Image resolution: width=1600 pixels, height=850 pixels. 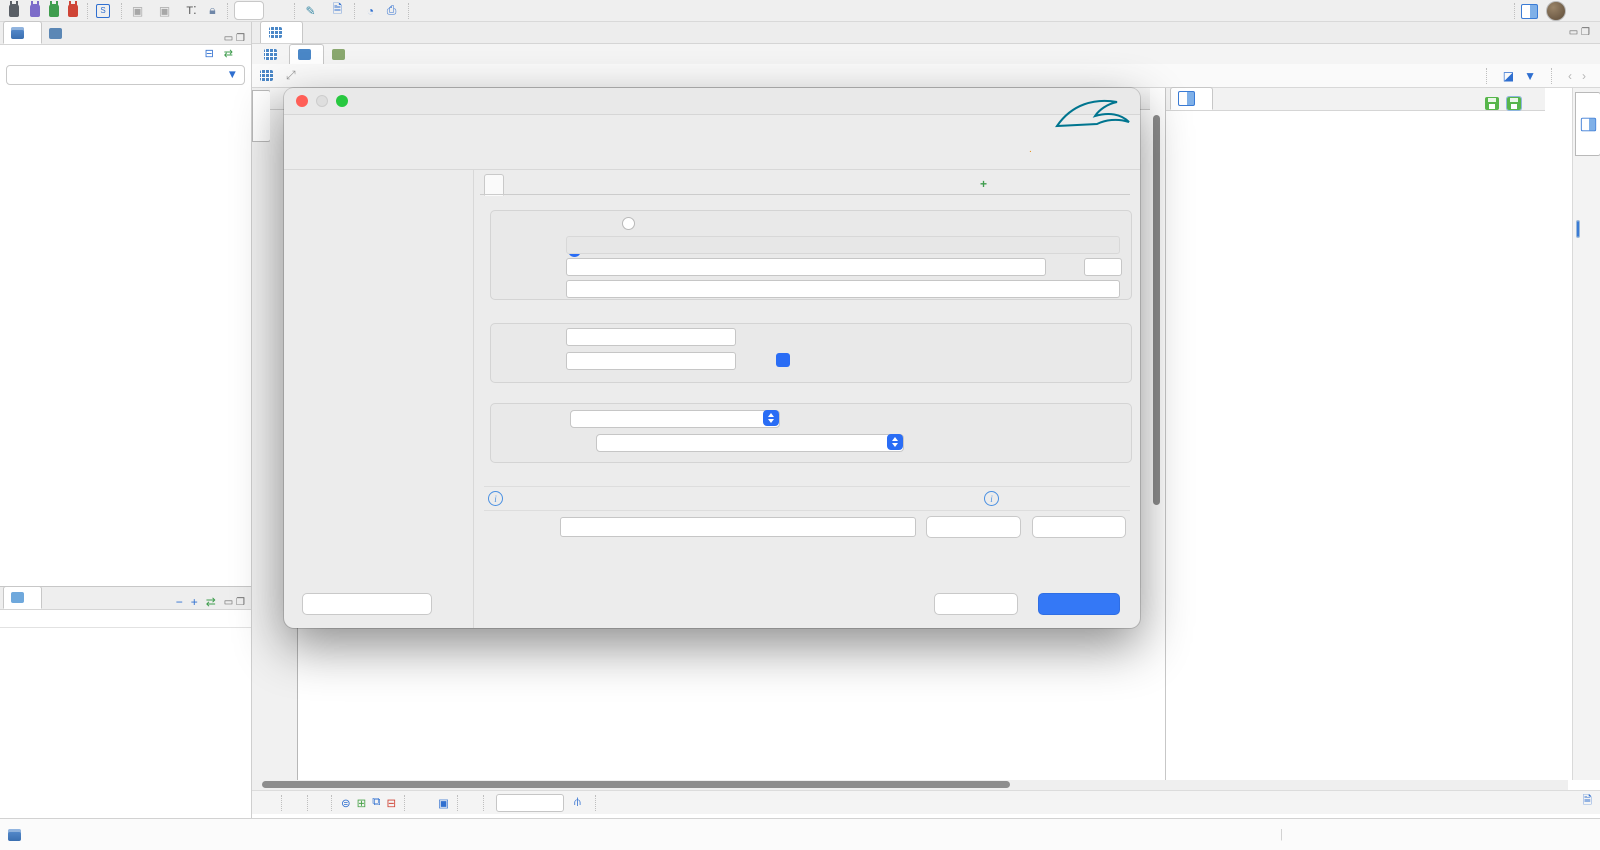 I want to click on save-value-icon, so click(x=1492, y=103).